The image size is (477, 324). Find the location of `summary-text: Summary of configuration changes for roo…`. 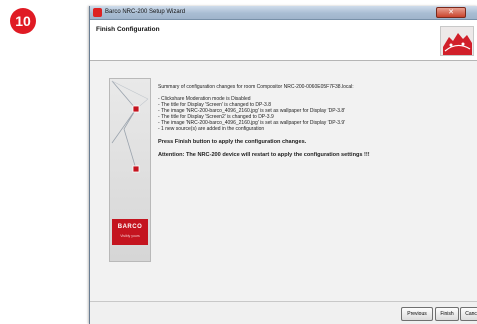

summary-text: Summary of configuration changes for roo… is located at coordinates (256, 87).